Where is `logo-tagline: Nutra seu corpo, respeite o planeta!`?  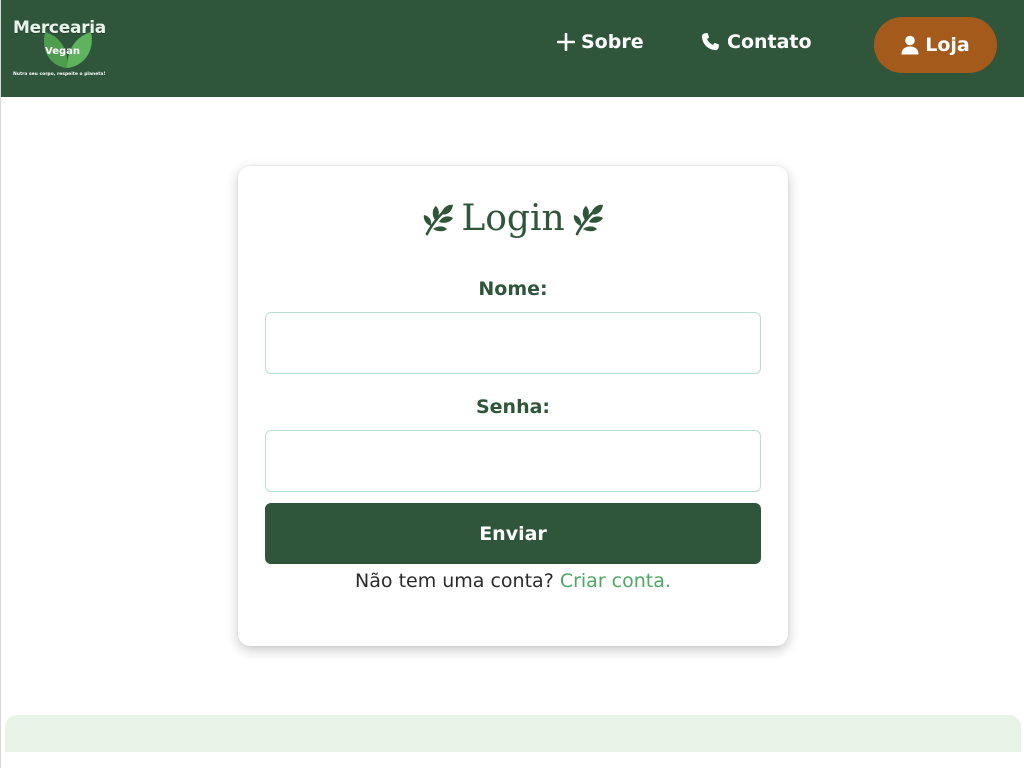 logo-tagline: Nutra seu corpo, respeite o planeta! is located at coordinates (59, 74).